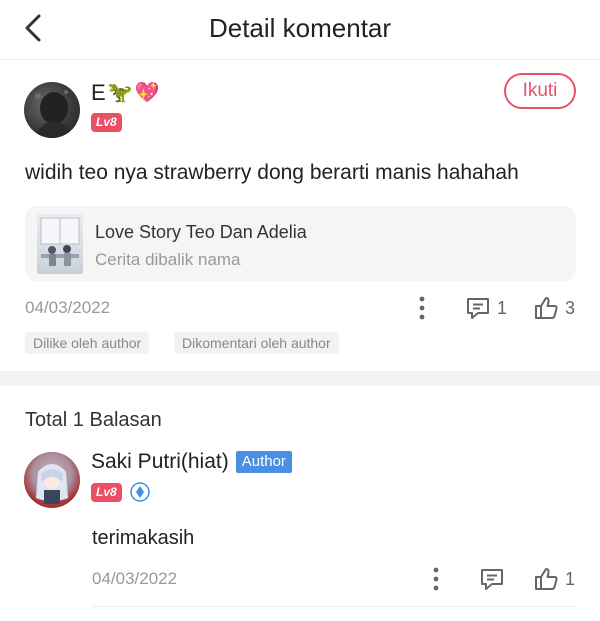 This screenshot has width=600, height=621. Describe the element at coordinates (98, 92) in the screenshot. I see `username: E` at that location.